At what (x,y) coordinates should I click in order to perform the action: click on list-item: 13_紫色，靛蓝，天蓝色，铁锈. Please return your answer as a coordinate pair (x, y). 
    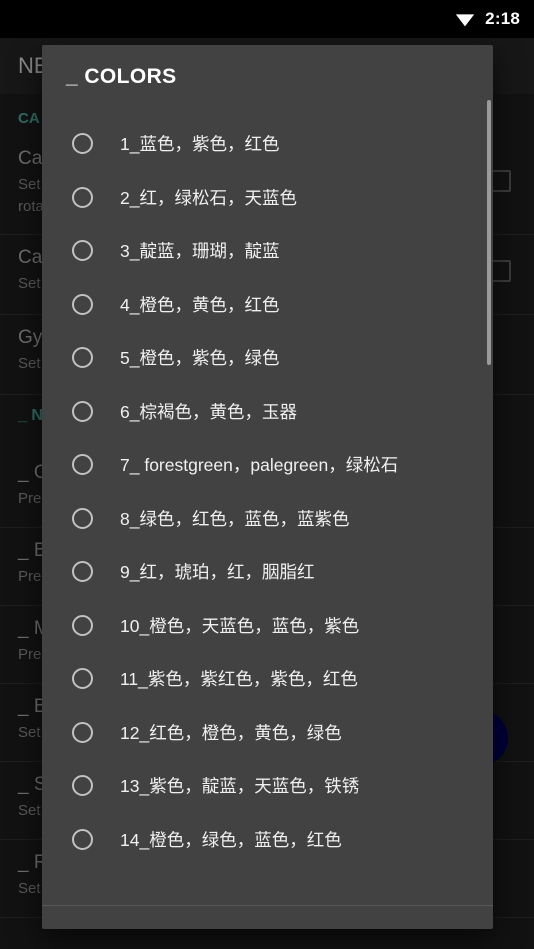
    Looking at the image, I should click on (267, 785).